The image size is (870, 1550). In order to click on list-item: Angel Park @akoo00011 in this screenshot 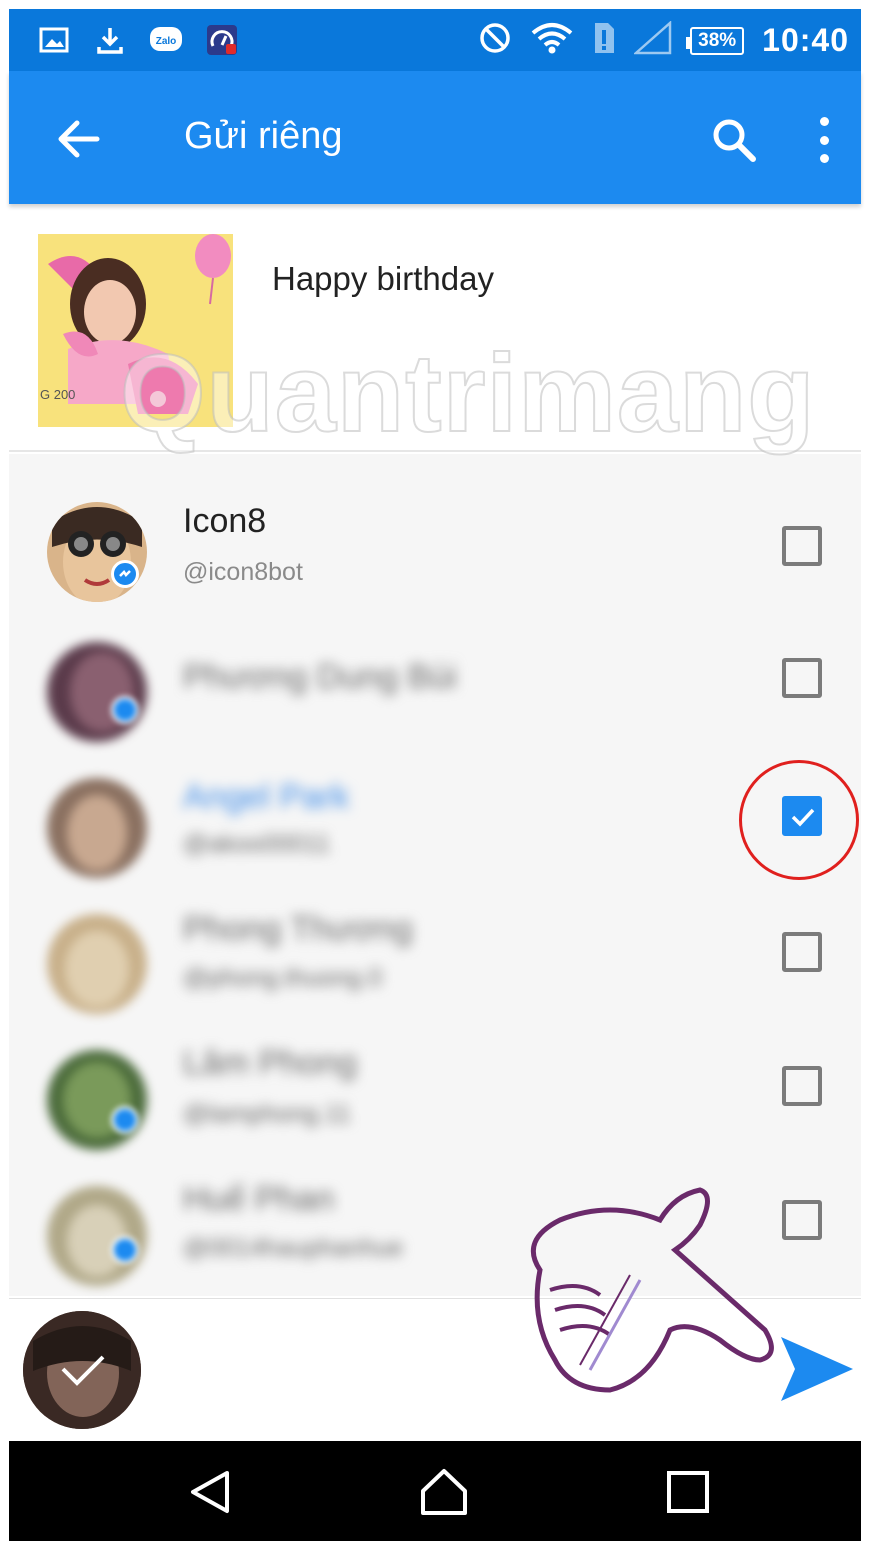, I will do `click(435, 822)`.